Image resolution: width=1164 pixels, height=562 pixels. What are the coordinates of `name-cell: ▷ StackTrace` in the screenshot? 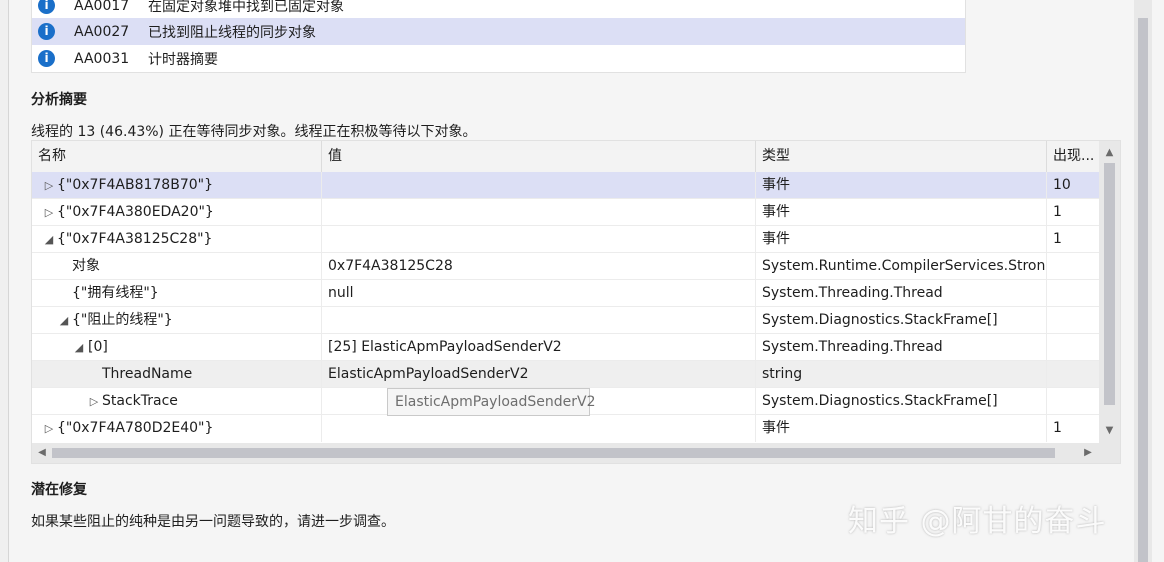 It's located at (177, 401).